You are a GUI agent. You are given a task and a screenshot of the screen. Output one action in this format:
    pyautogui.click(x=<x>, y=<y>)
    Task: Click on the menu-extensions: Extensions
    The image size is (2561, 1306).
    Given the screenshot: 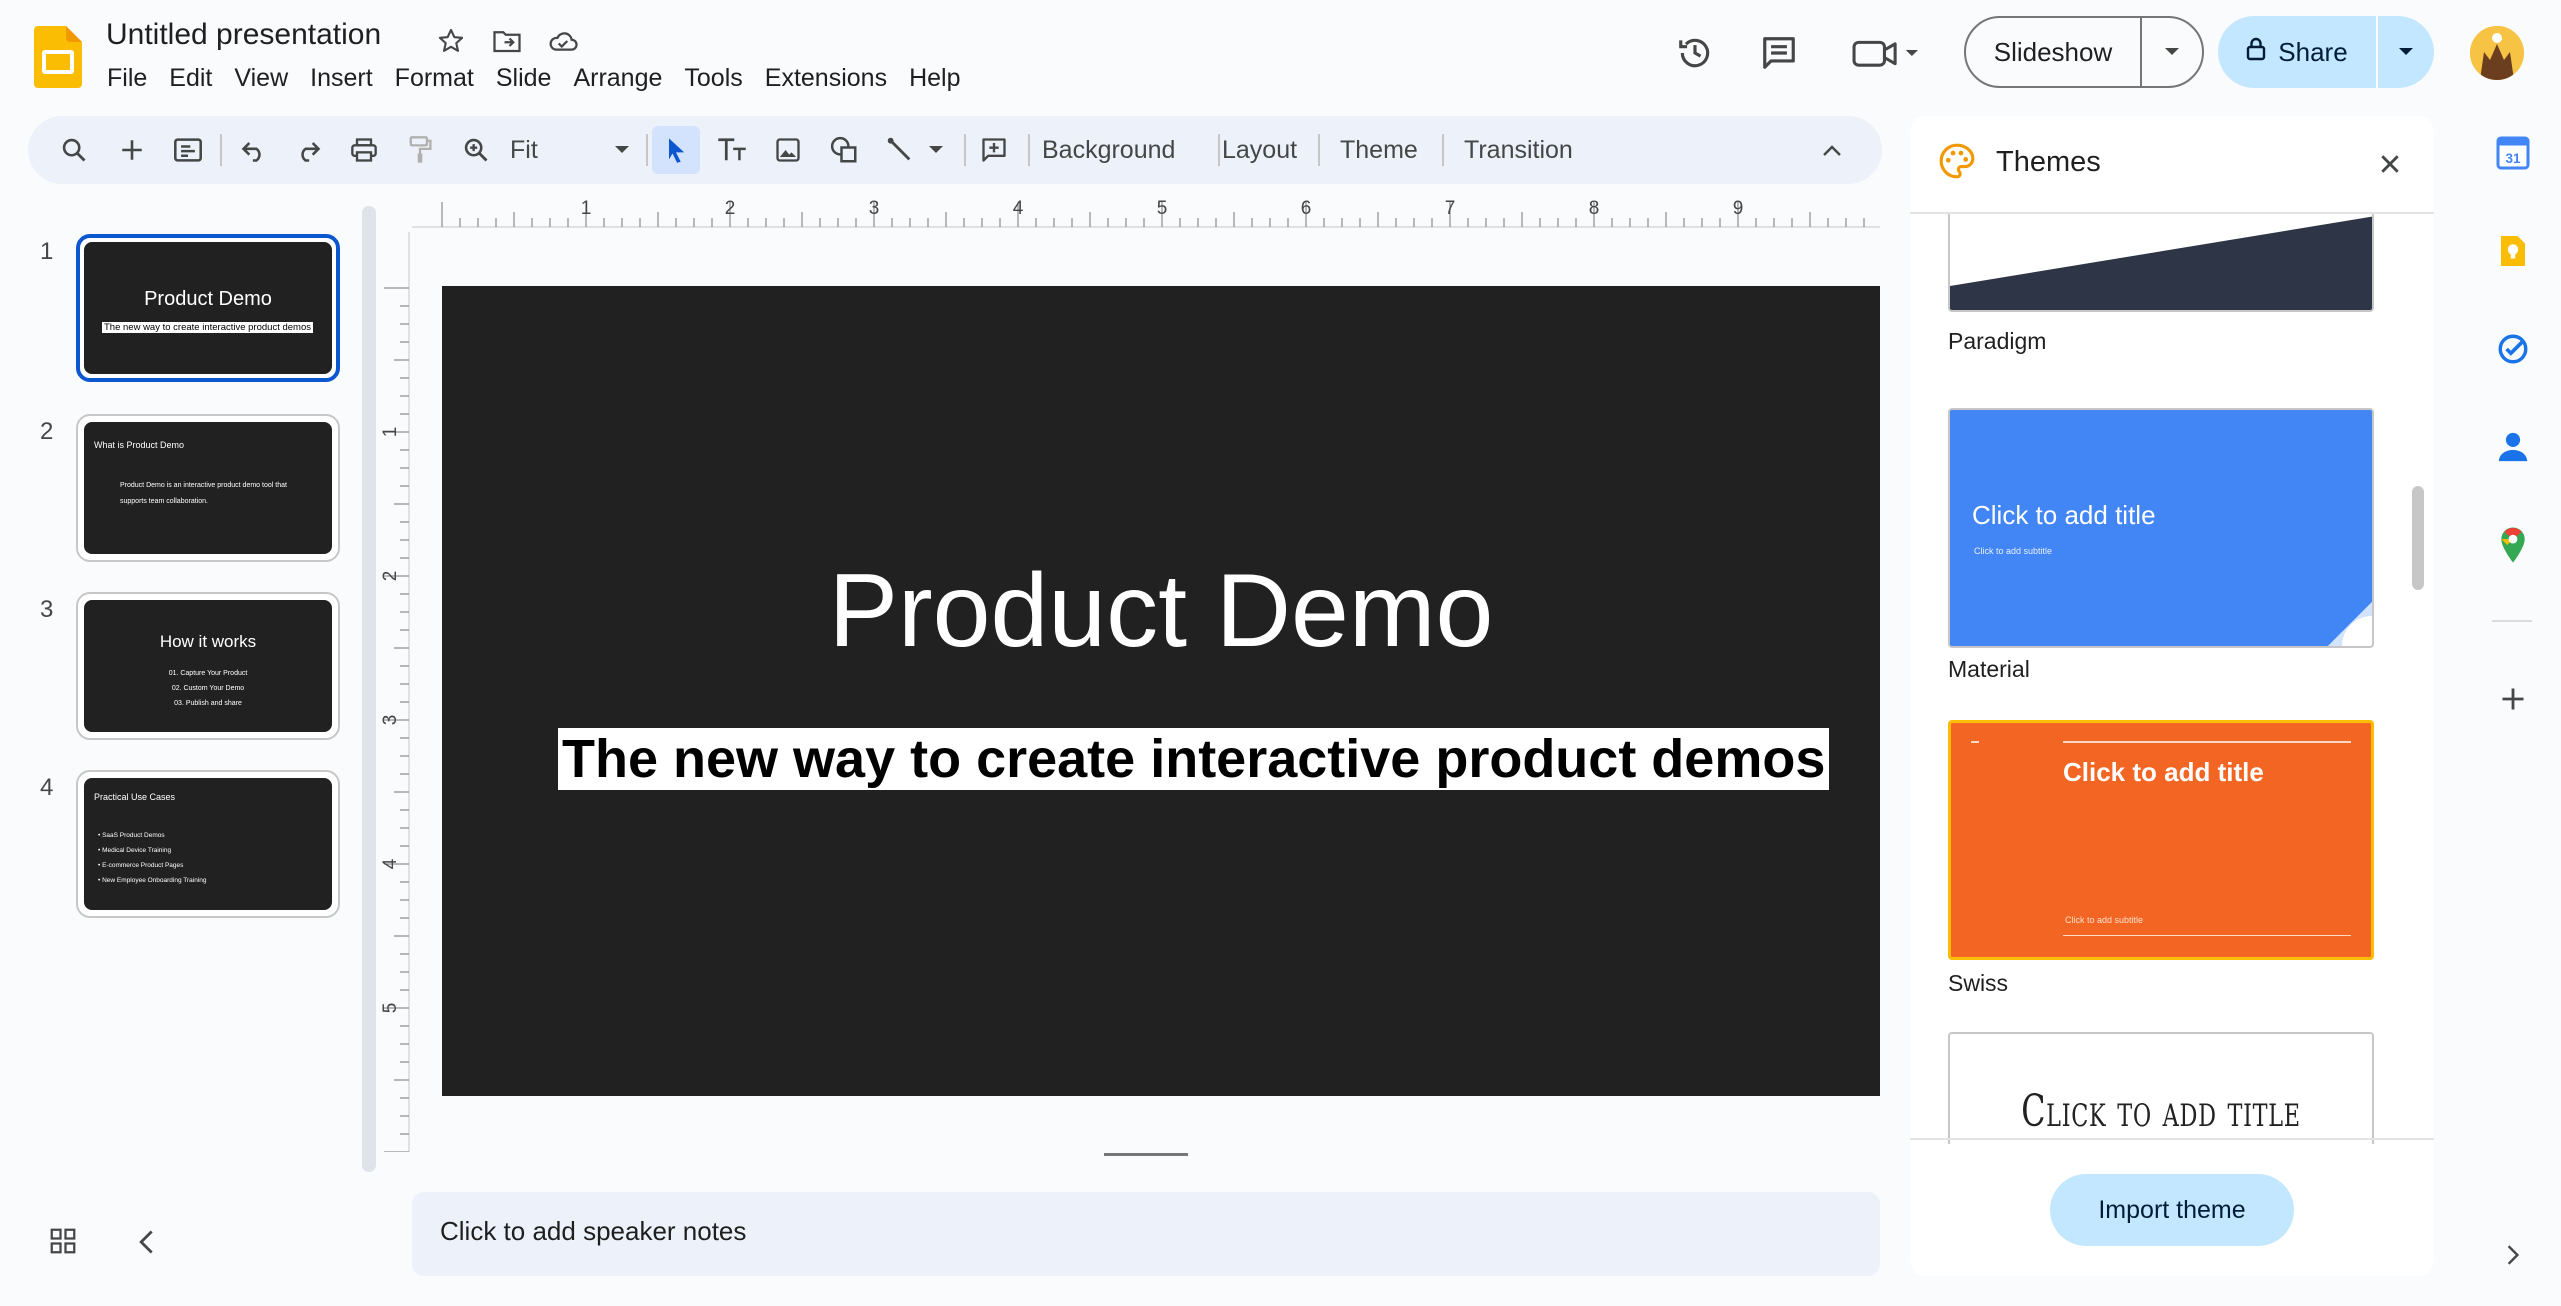 What is the action you would take?
    pyautogui.click(x=826, y=80)
    